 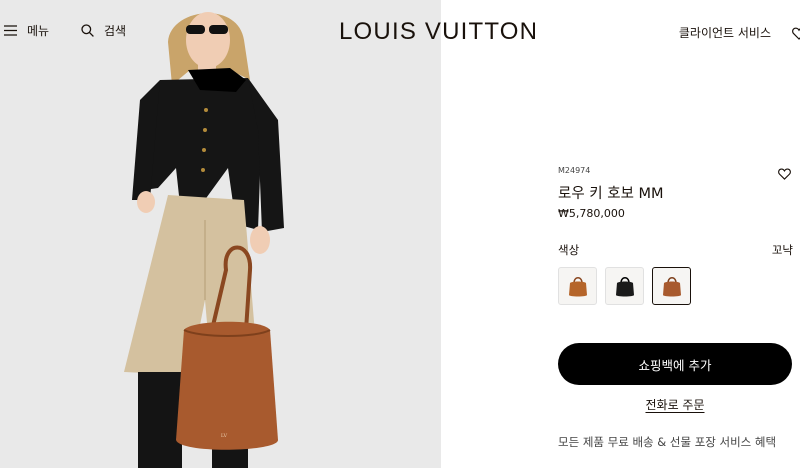 What do you see at coordinates (591, 213) in the screenshot?
I see `product-price: ₩5,780,000` at bounding box center [591, 213].